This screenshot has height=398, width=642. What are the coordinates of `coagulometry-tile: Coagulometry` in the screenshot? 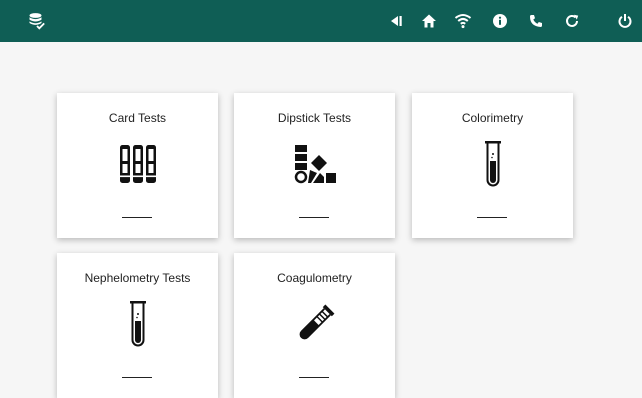 It's located at (314, 325).